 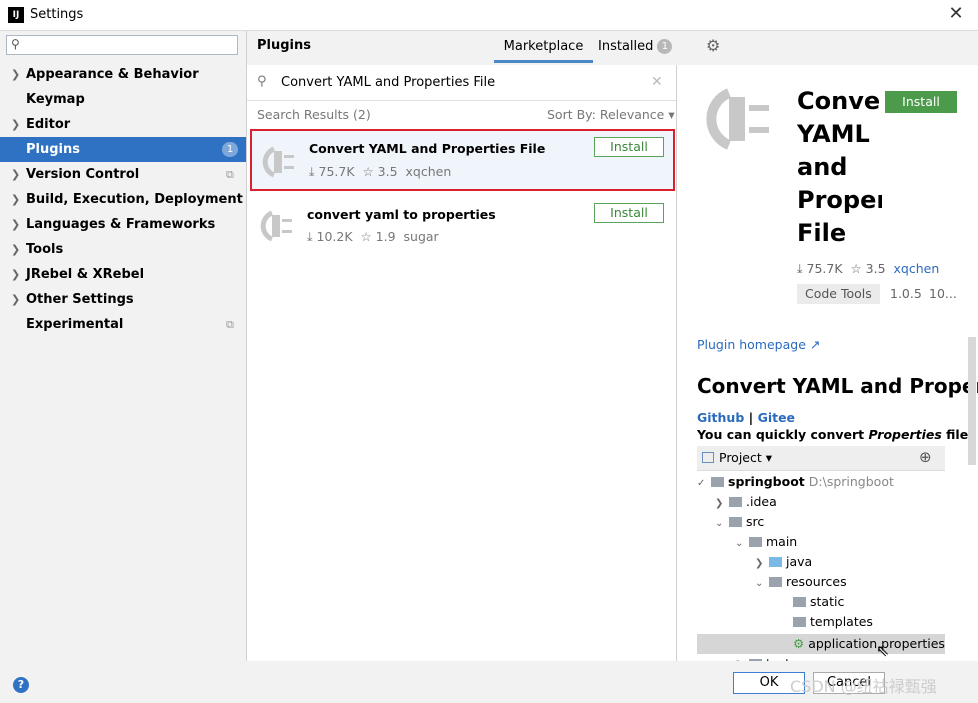 What do you see at coordinates (784, 561) in the screenshot?
I see `tree-node: ❯ java` at bounding box center [784, 561].